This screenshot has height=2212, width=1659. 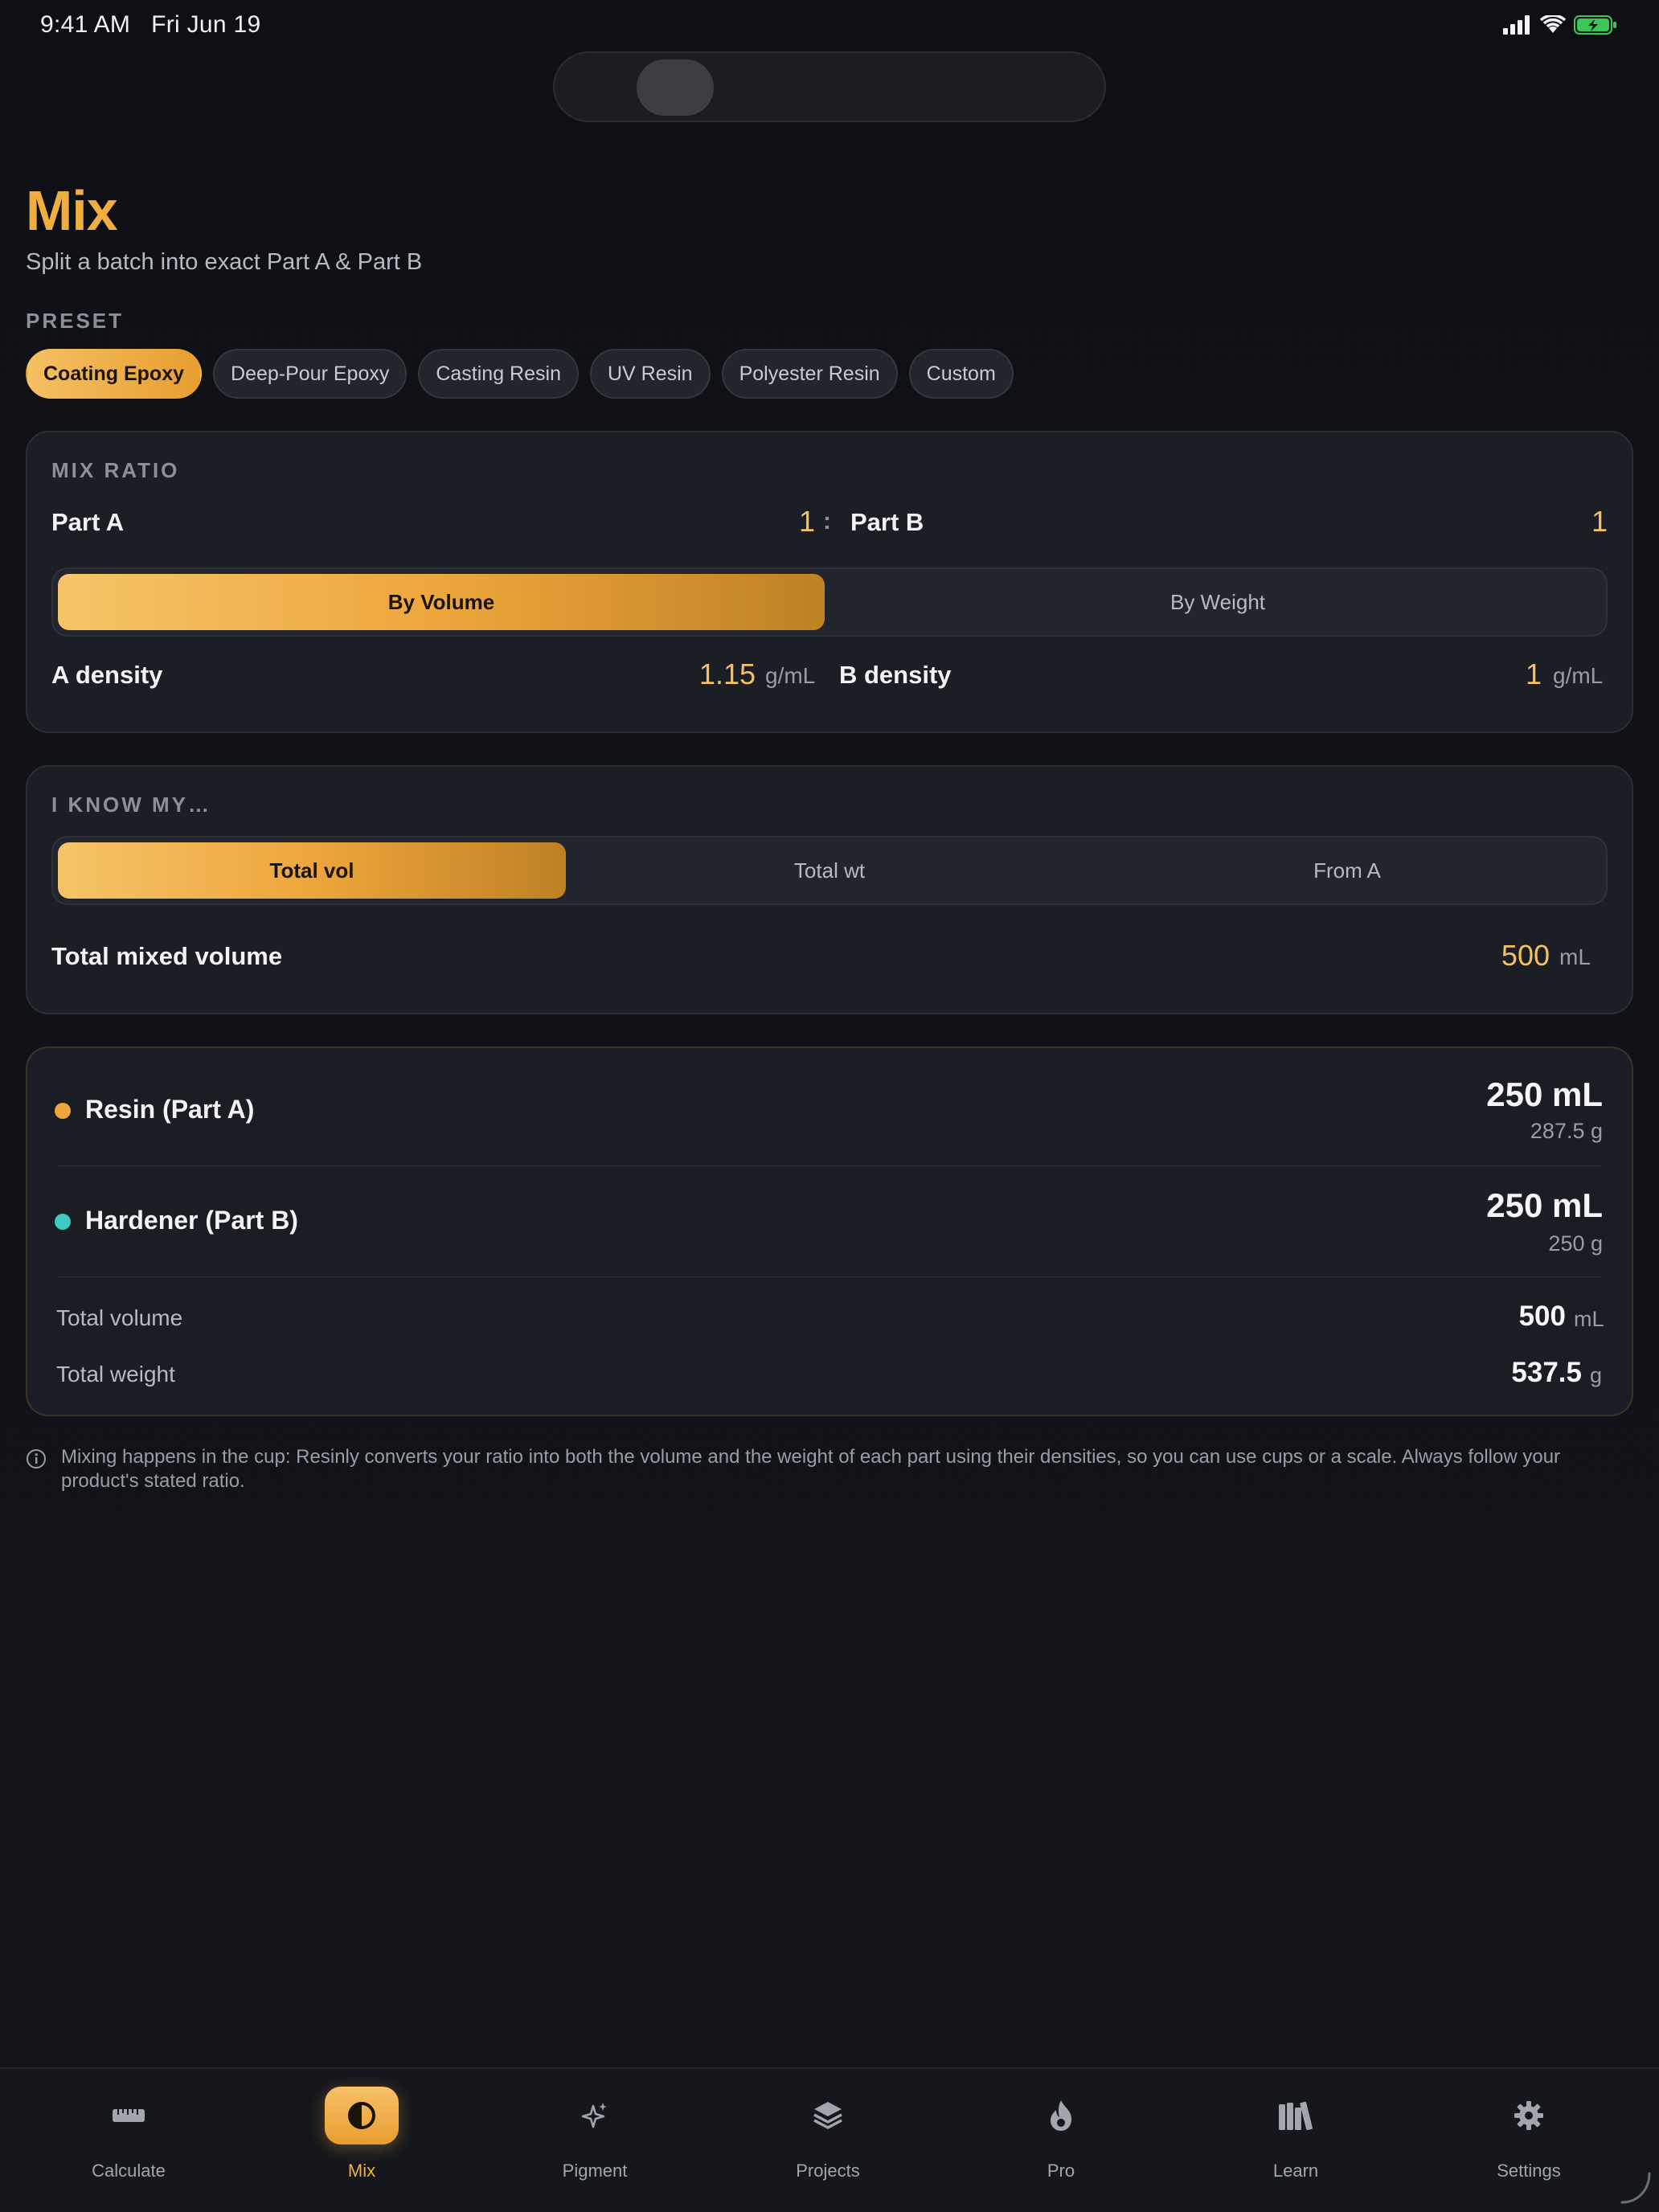 I want to click on multitasking-control, so click(x=829, y=86).